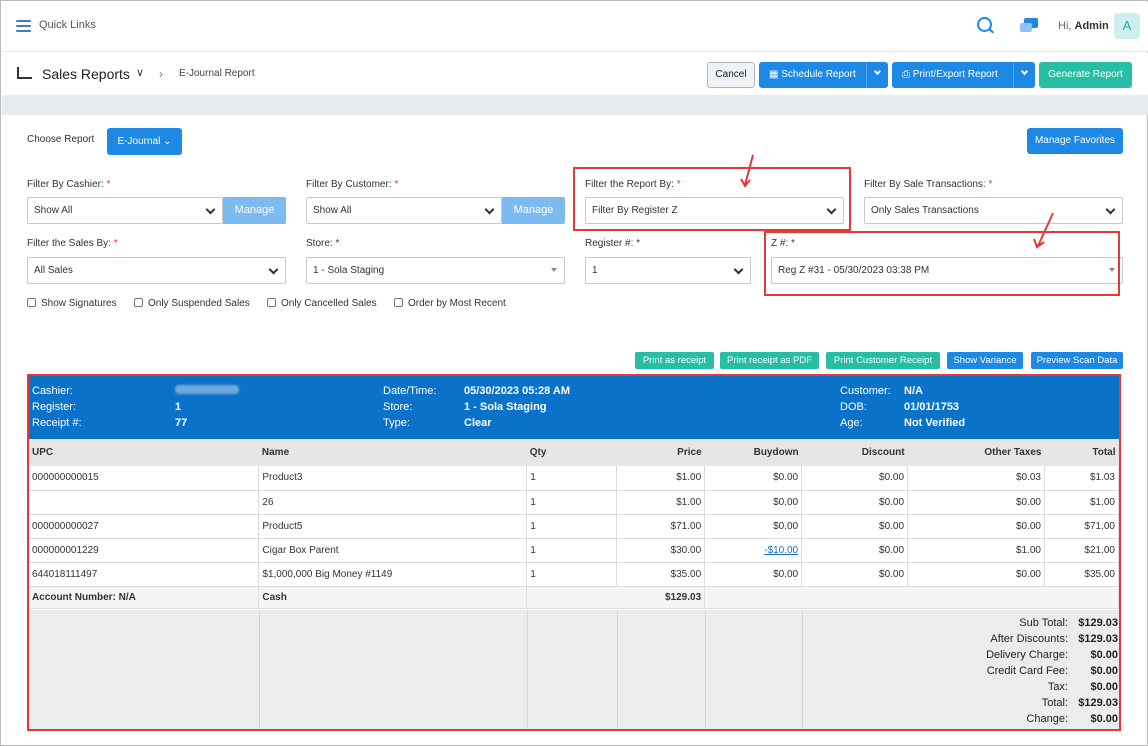 The height and width of the screenshot is (746, 1148). Describe the element at coordinates (23, 26) in the screenshot. I see `menu-icon` at that location.